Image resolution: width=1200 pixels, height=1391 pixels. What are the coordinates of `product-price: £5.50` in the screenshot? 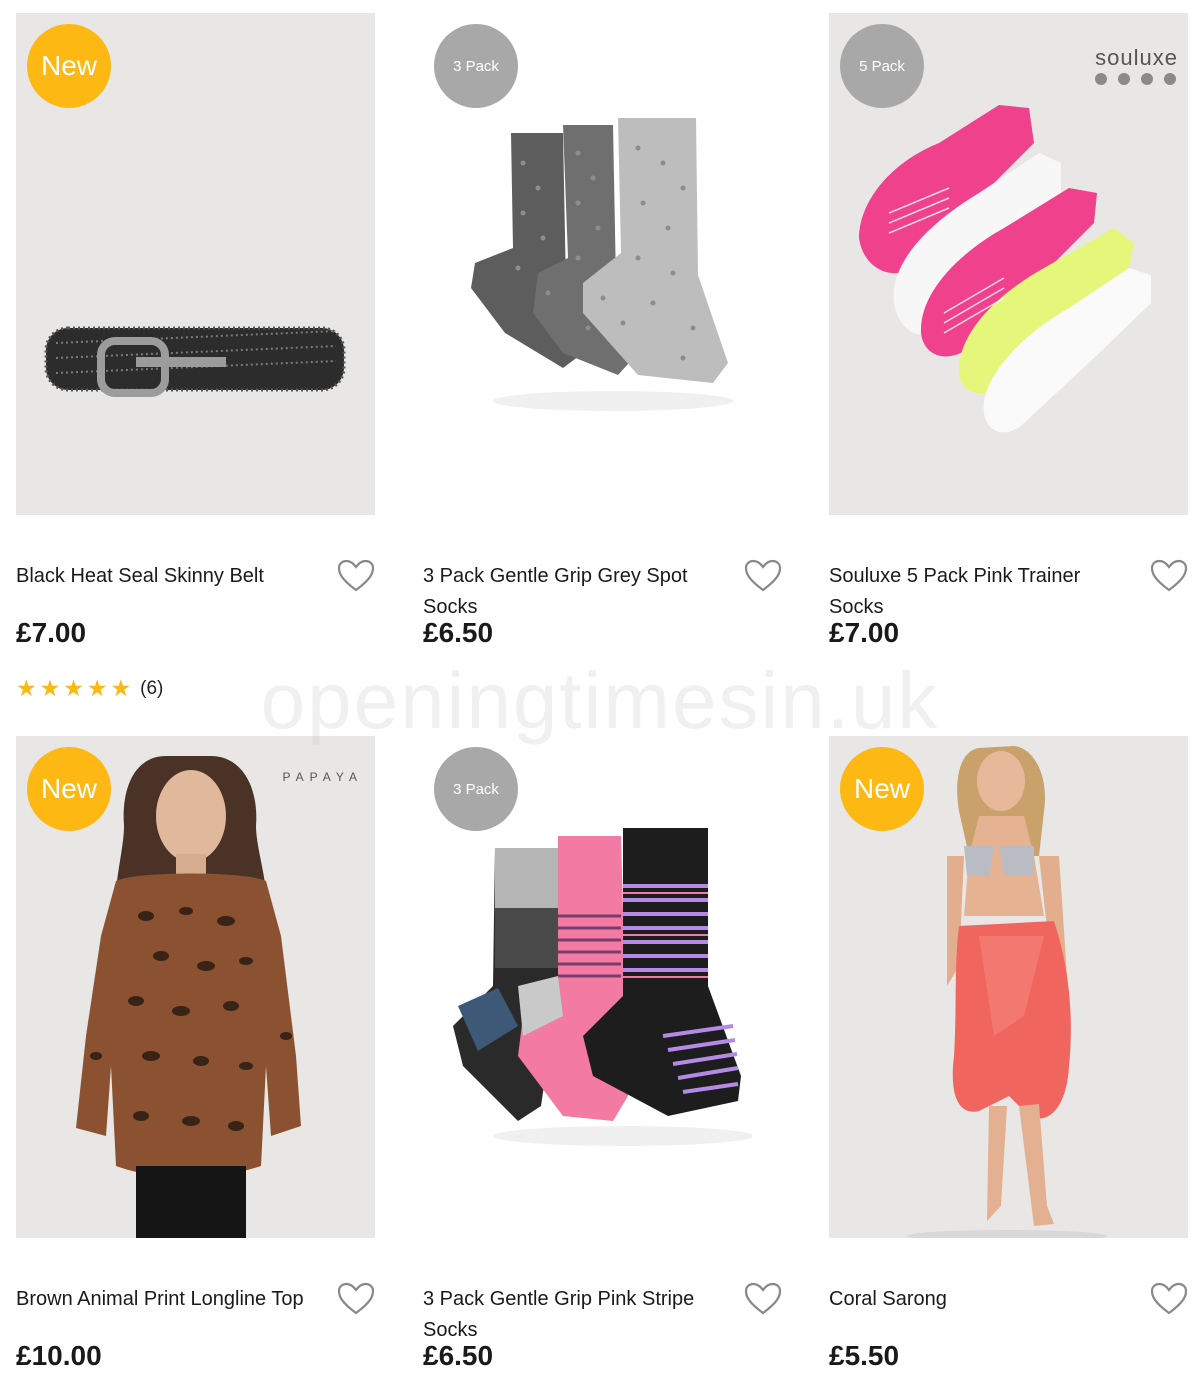 It's located at (864, 1355).